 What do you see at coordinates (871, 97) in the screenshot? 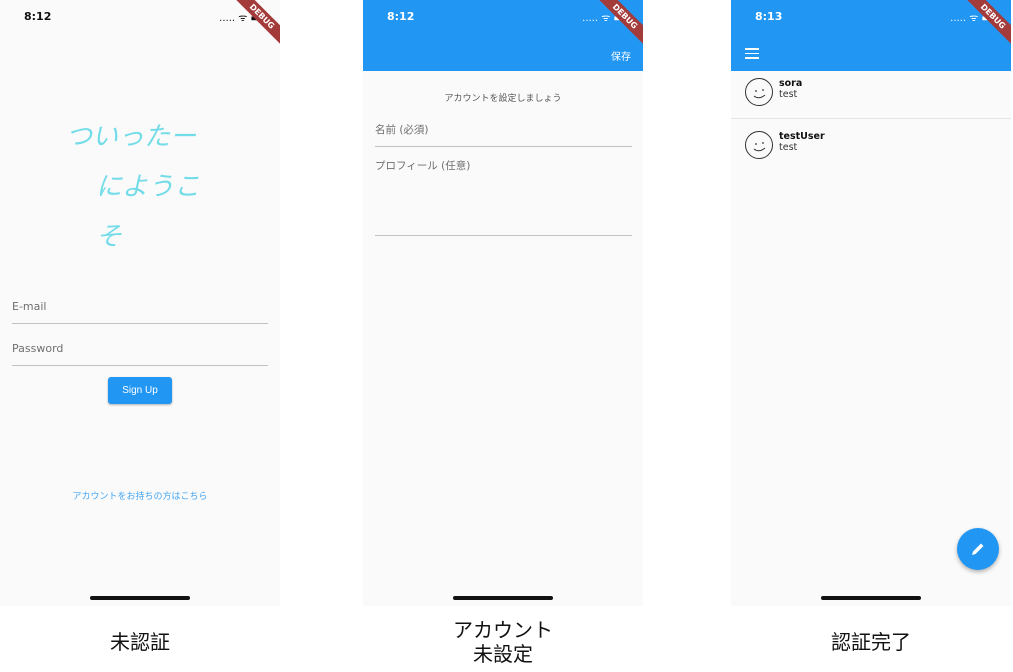
I see `list-item: sora test` at bounding box center [871, 97].